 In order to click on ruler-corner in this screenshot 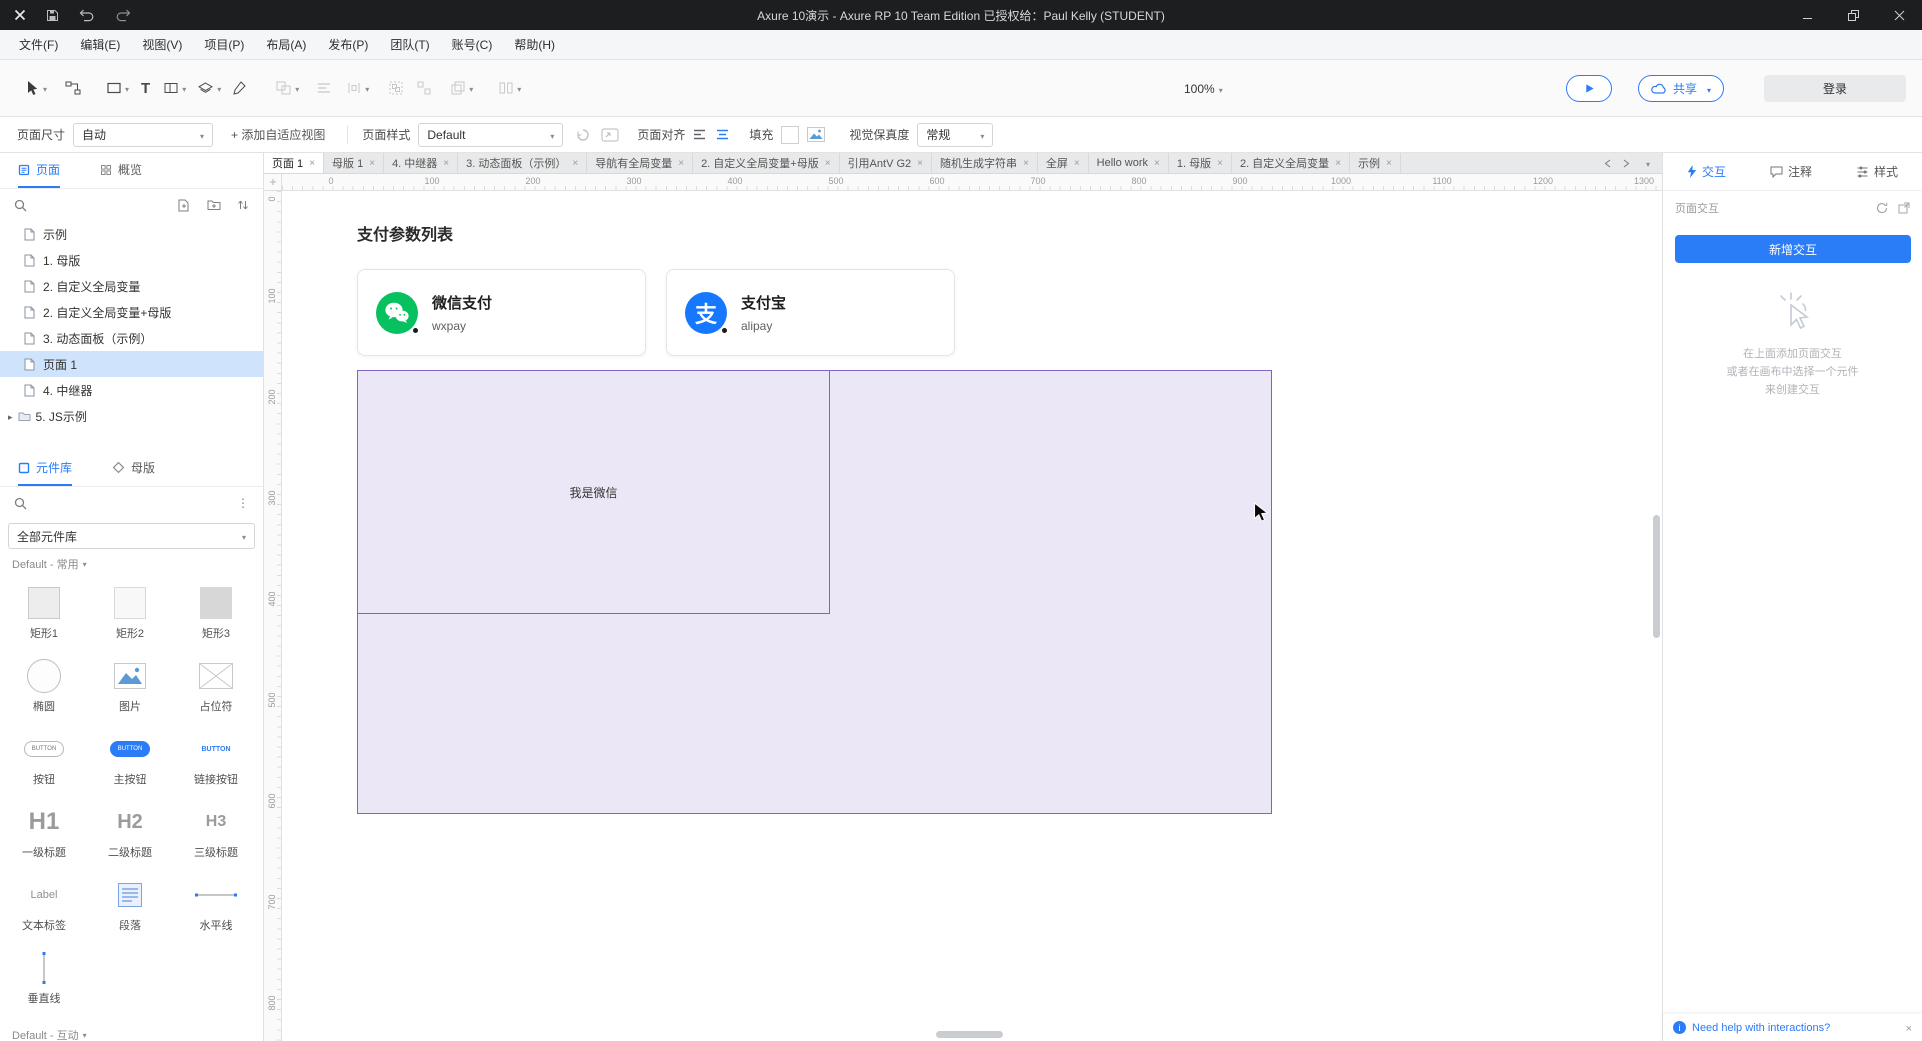, I will do `click(273, 182)`.